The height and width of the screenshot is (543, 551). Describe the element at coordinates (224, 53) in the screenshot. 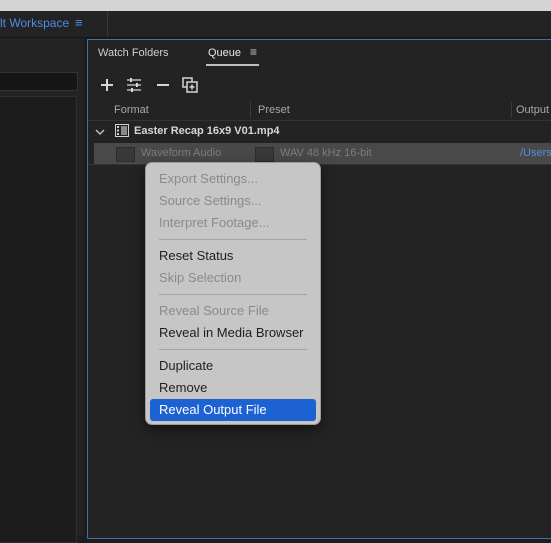

I see `tab-queue: Queue` at that location.